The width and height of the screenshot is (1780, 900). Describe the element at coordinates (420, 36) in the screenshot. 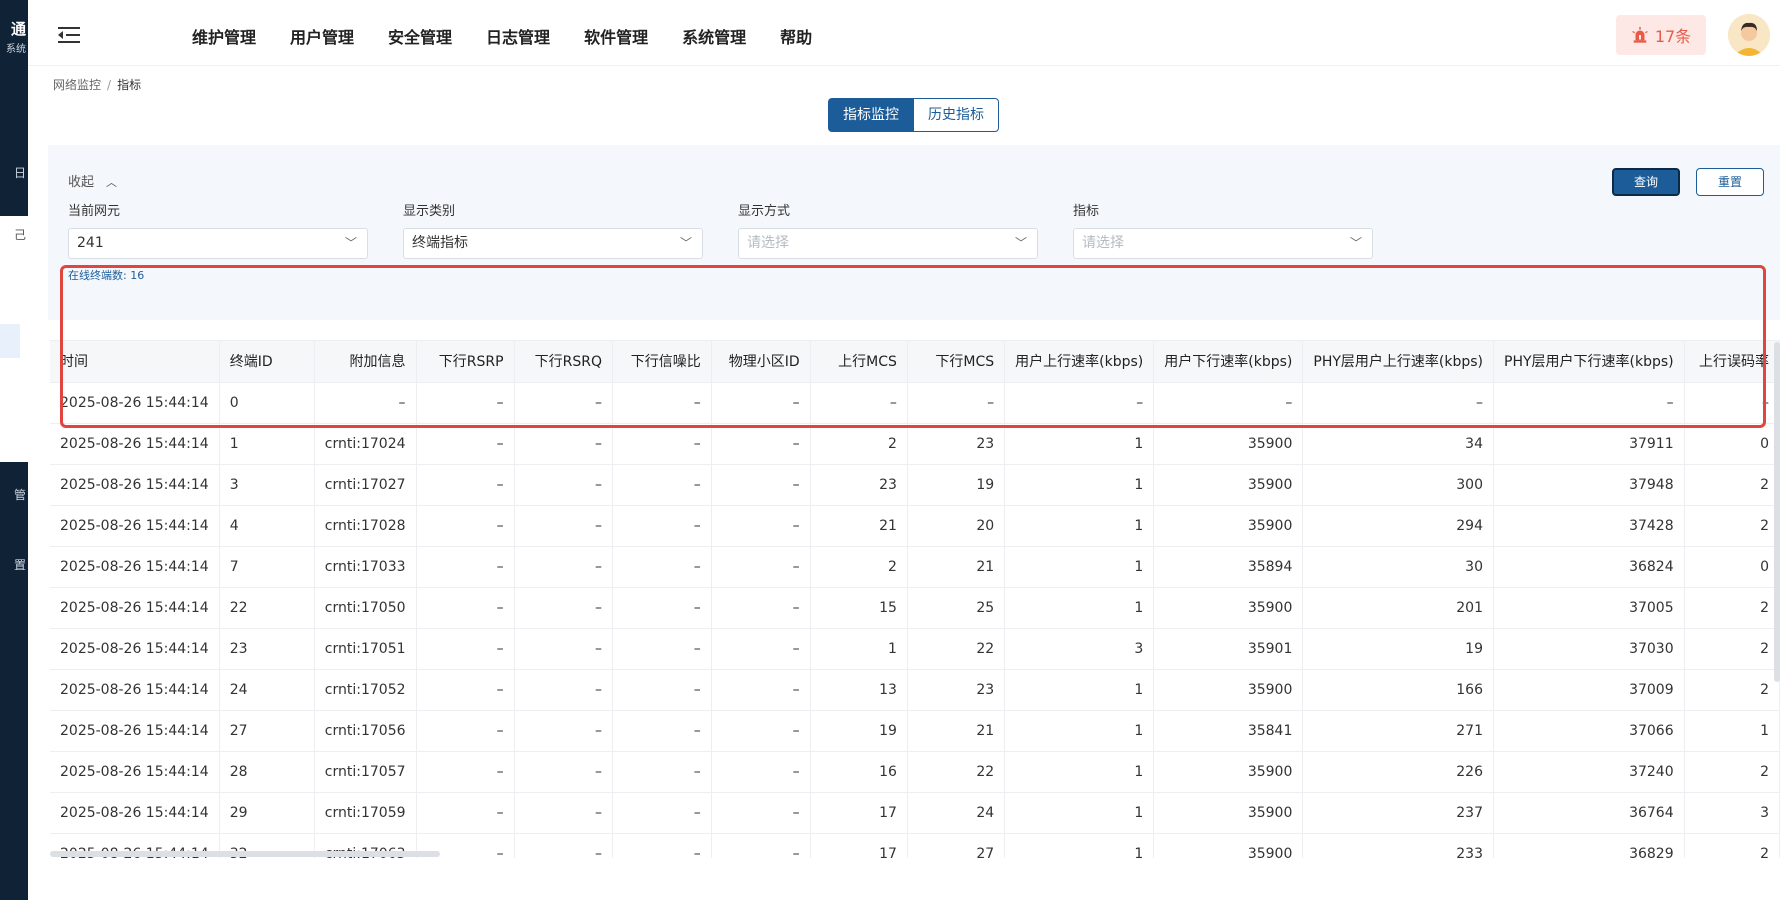

I see `nav-security: 安全管理` at that location.